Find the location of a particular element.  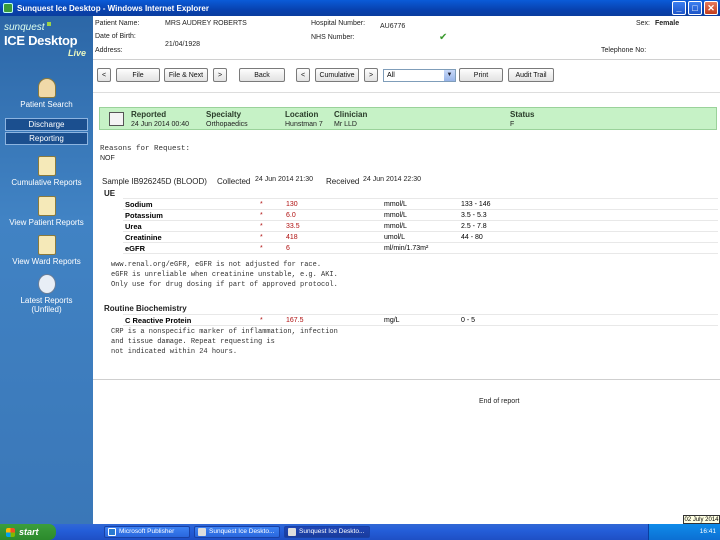

system-tray: 16:41 is located at coordinates (684, 532).